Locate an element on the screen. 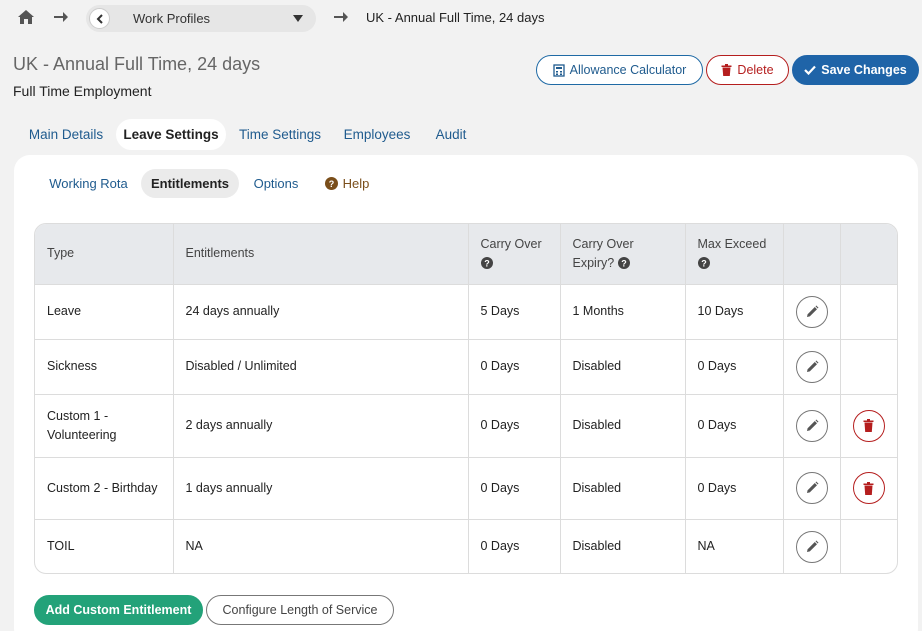  cell-entitlement: 1 days annually is located at coordinates (321, 487).